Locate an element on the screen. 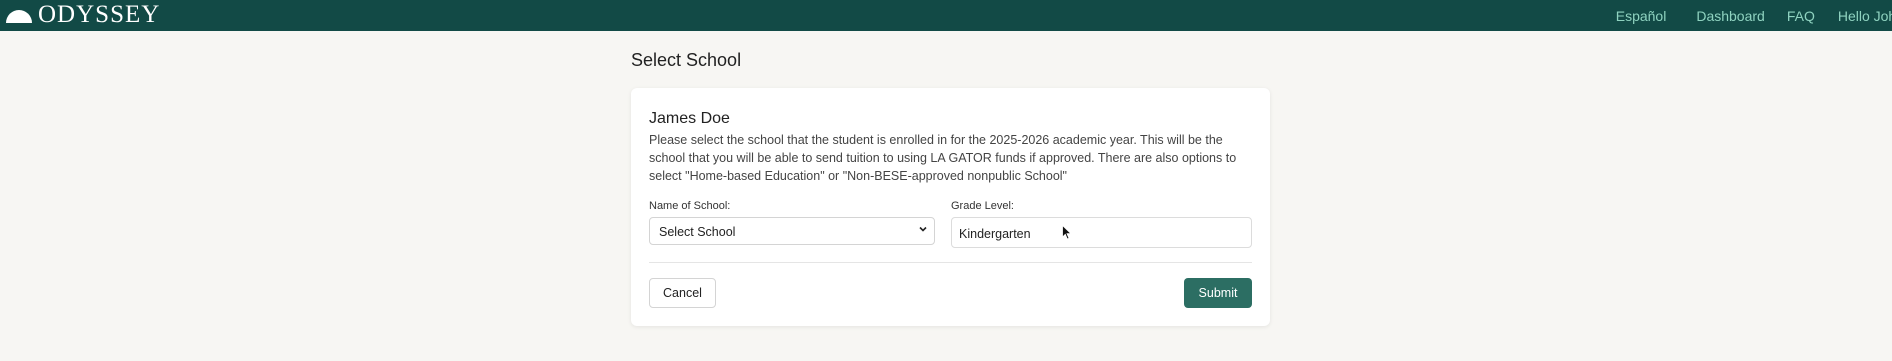 Image resolution: width=1892 pixels, height=361 pixels. logo: ODYSSEY is located at coordinates (83, 14).